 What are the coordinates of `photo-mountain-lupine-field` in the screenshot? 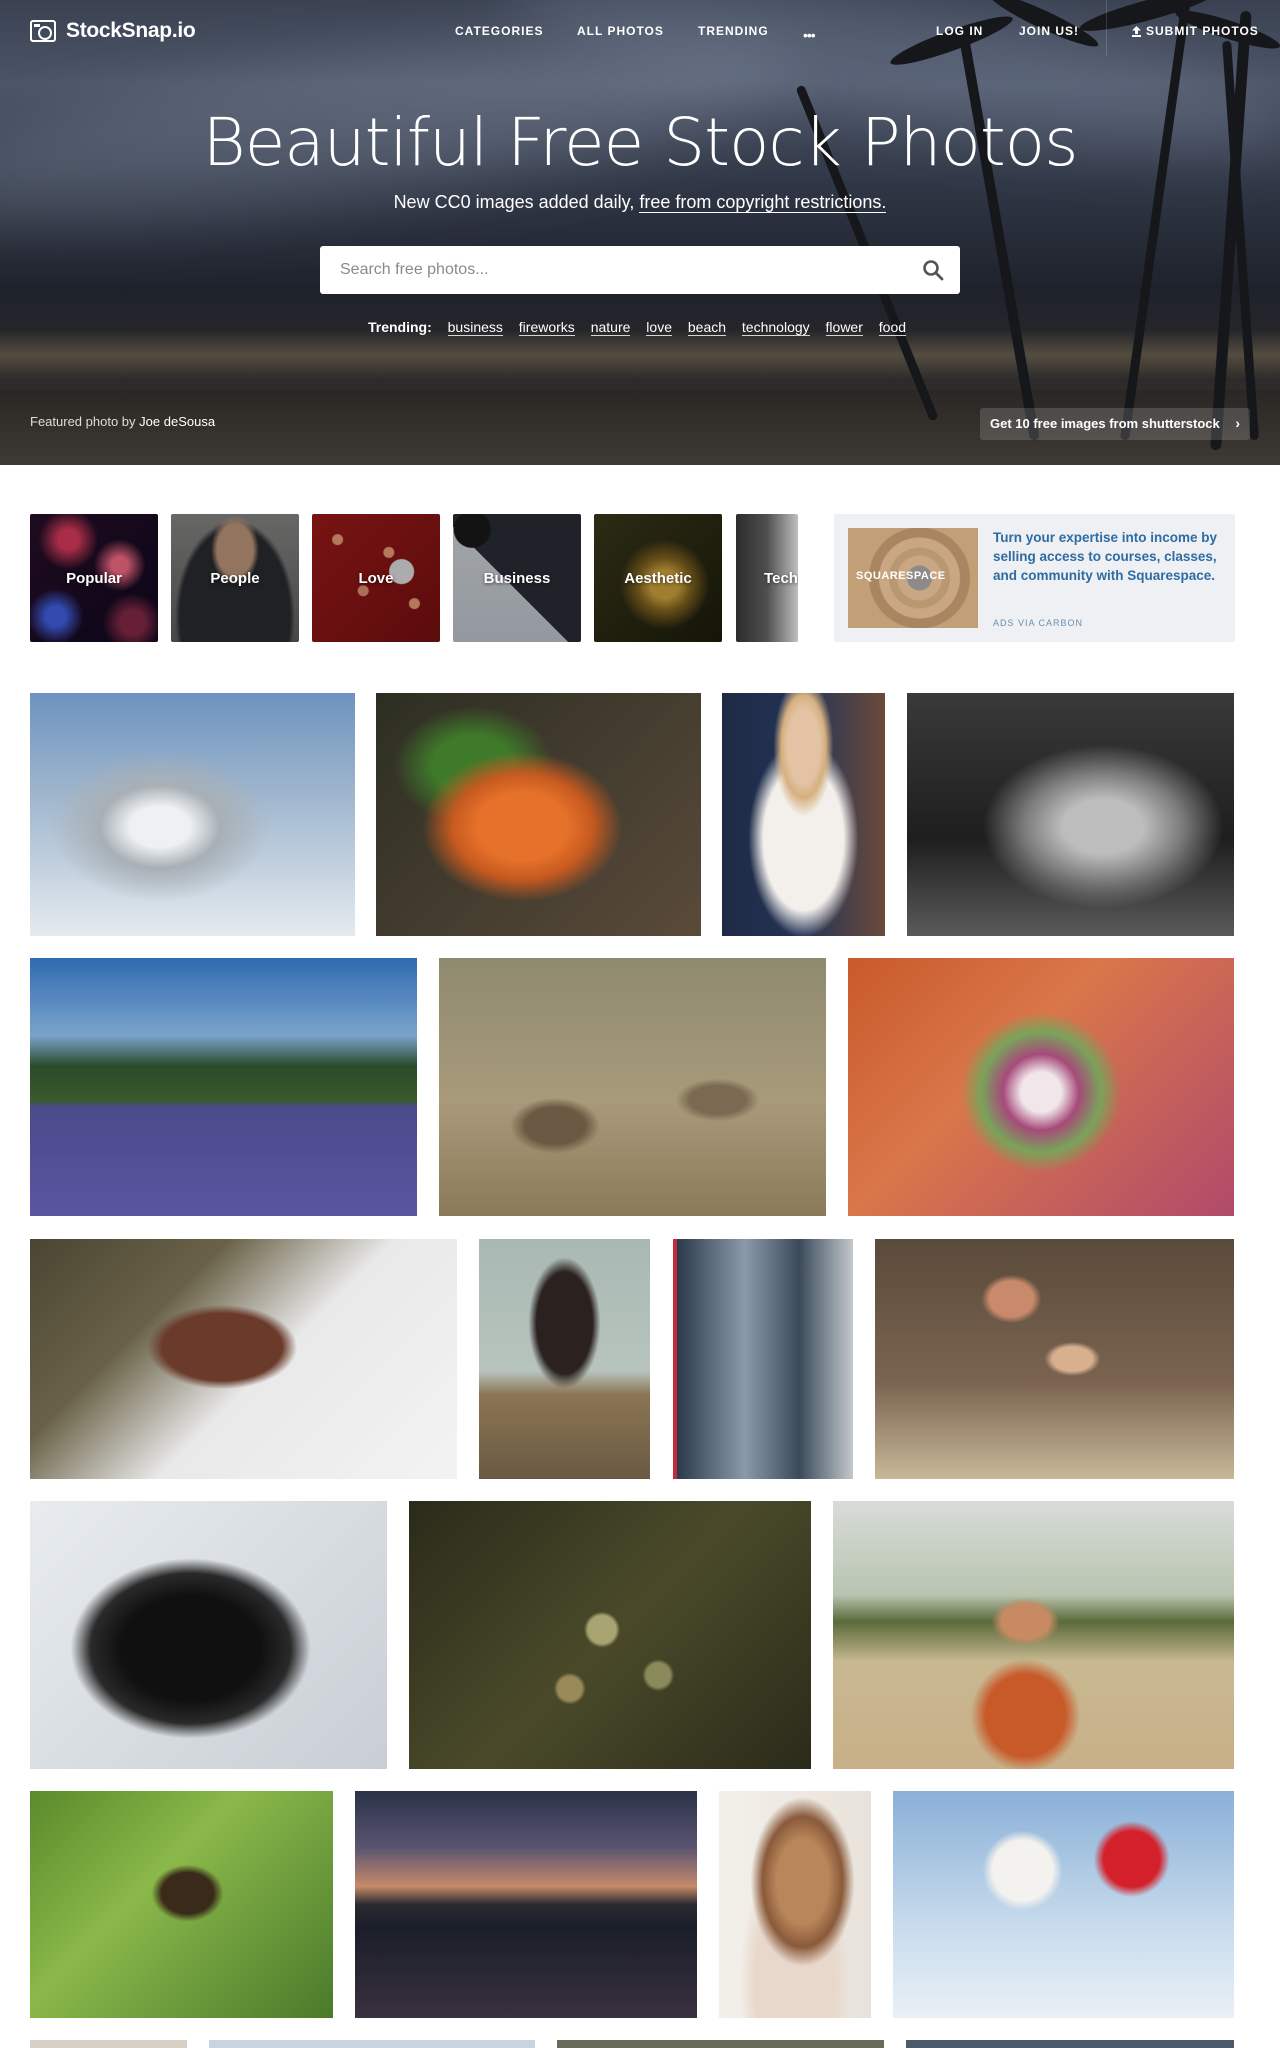 It's located at (223, 1087).